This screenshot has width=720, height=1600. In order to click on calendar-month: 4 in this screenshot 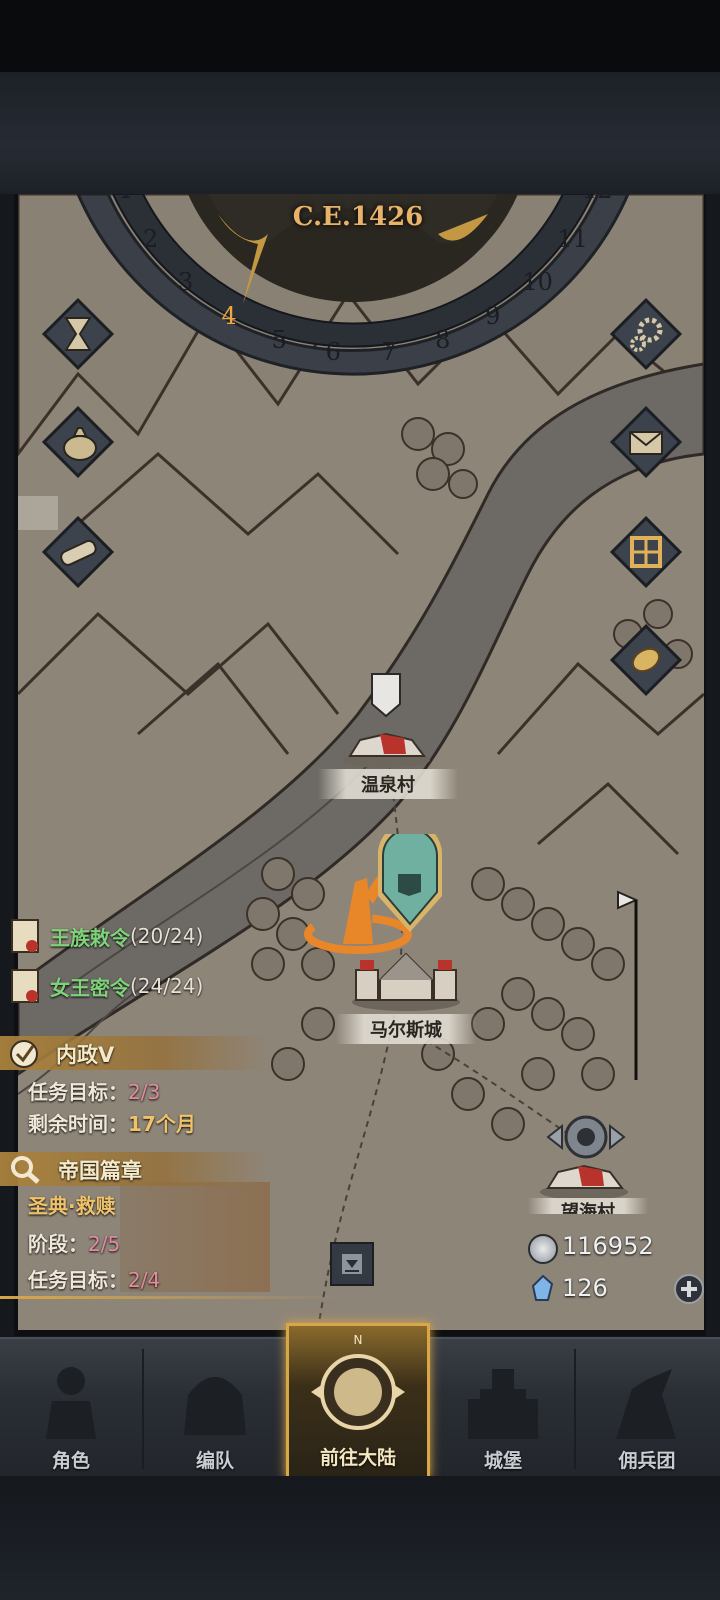, I will do `click(229, 316)`.